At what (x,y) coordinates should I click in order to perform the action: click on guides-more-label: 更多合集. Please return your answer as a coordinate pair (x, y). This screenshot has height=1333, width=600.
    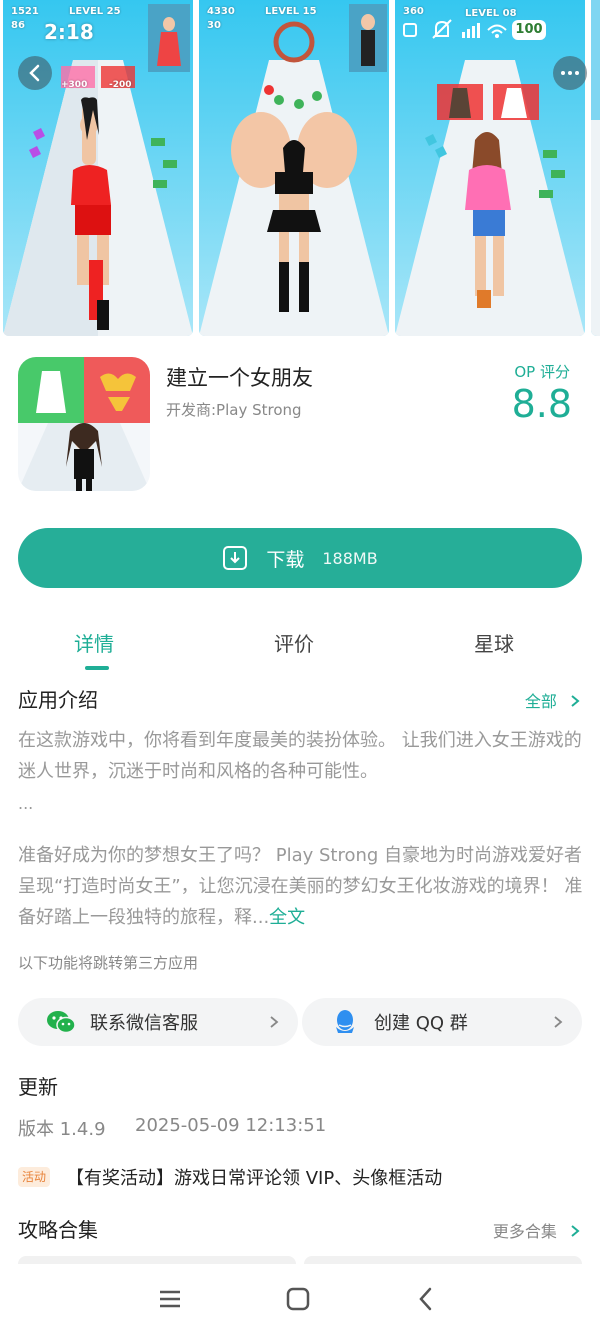
    Looking at the image, I should click on (524, 1231).